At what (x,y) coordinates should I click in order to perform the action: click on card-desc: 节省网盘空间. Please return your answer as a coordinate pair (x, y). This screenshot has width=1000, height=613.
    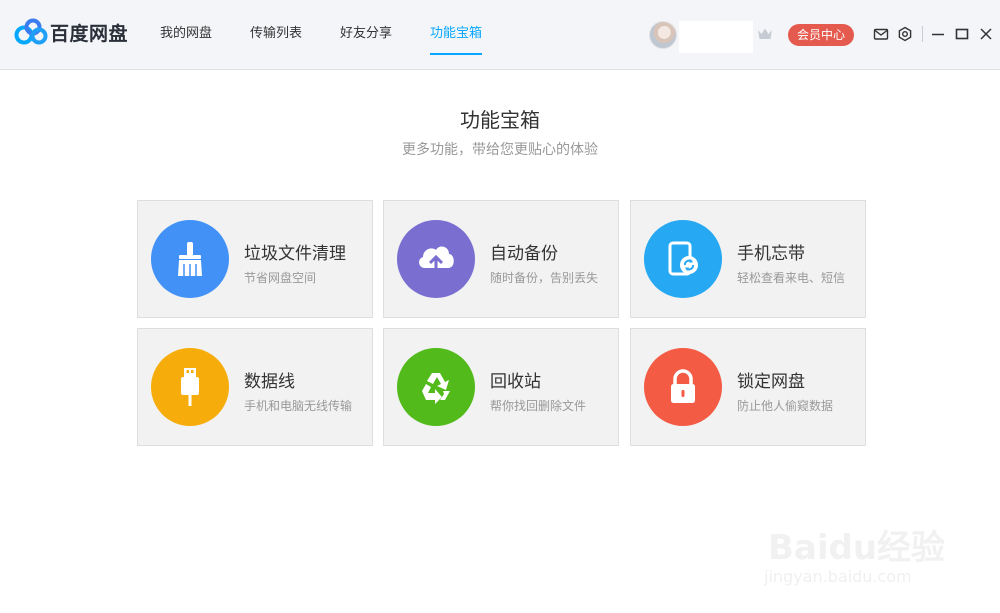
    Looking at the image, I should click on (280, 278).